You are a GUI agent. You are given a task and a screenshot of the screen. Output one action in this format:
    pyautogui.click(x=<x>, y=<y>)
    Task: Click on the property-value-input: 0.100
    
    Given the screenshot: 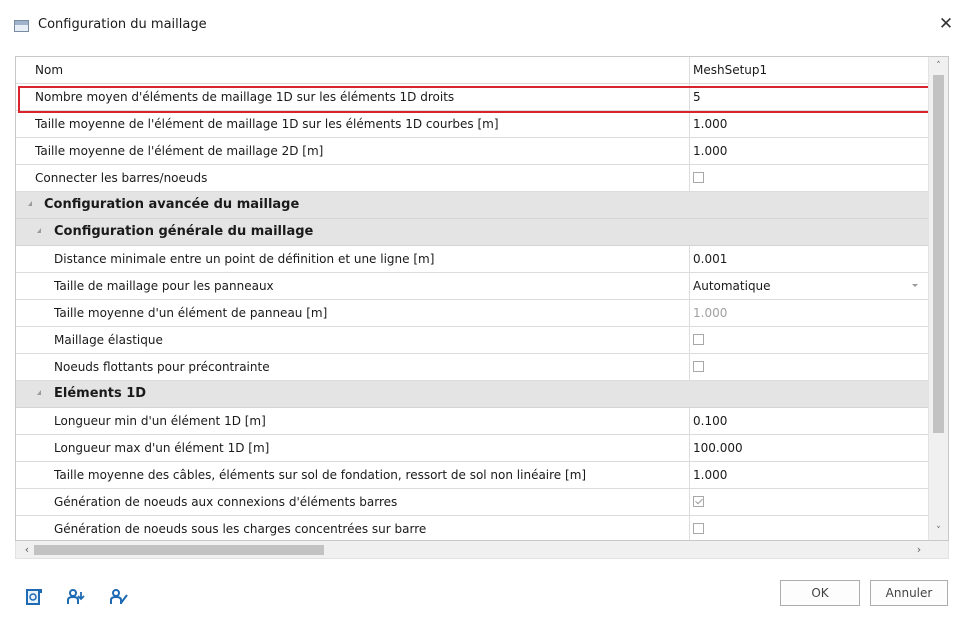 What is the action you would take?
    pyautogui.click(x=807, y=421)
    